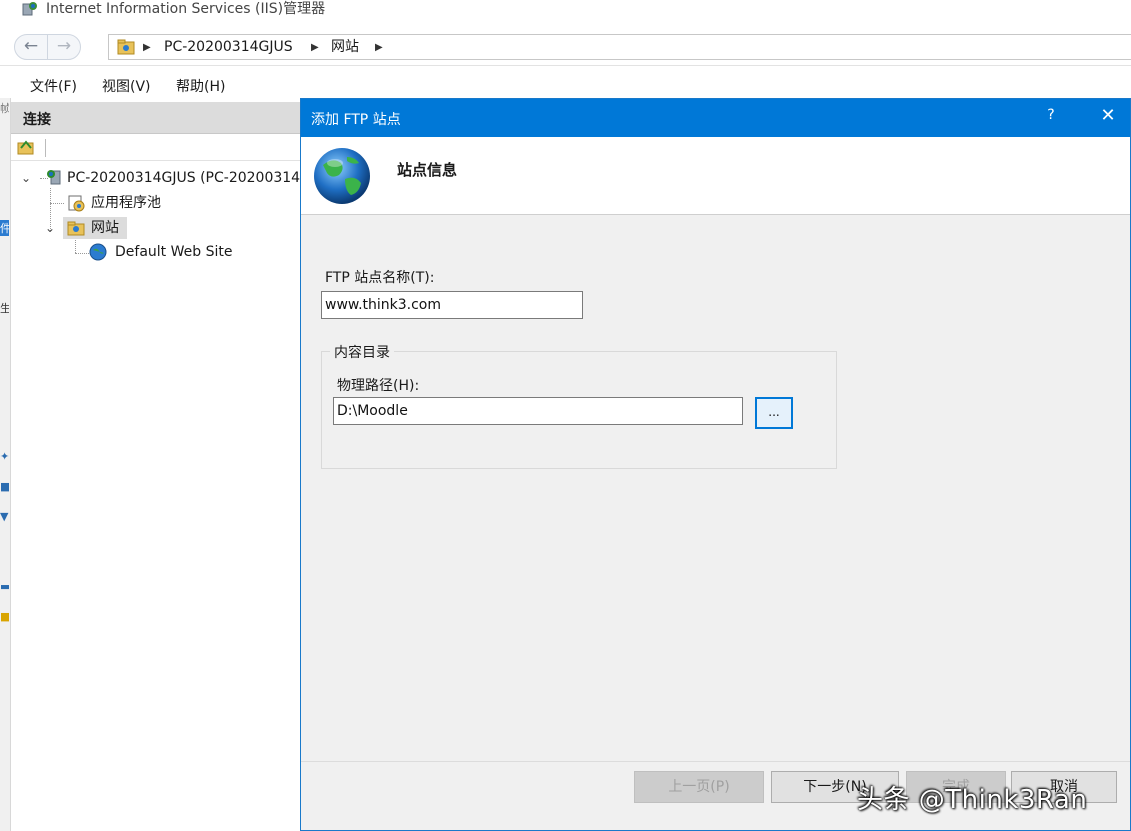  I want to click on connections-title: 连接, so click(37, 120).